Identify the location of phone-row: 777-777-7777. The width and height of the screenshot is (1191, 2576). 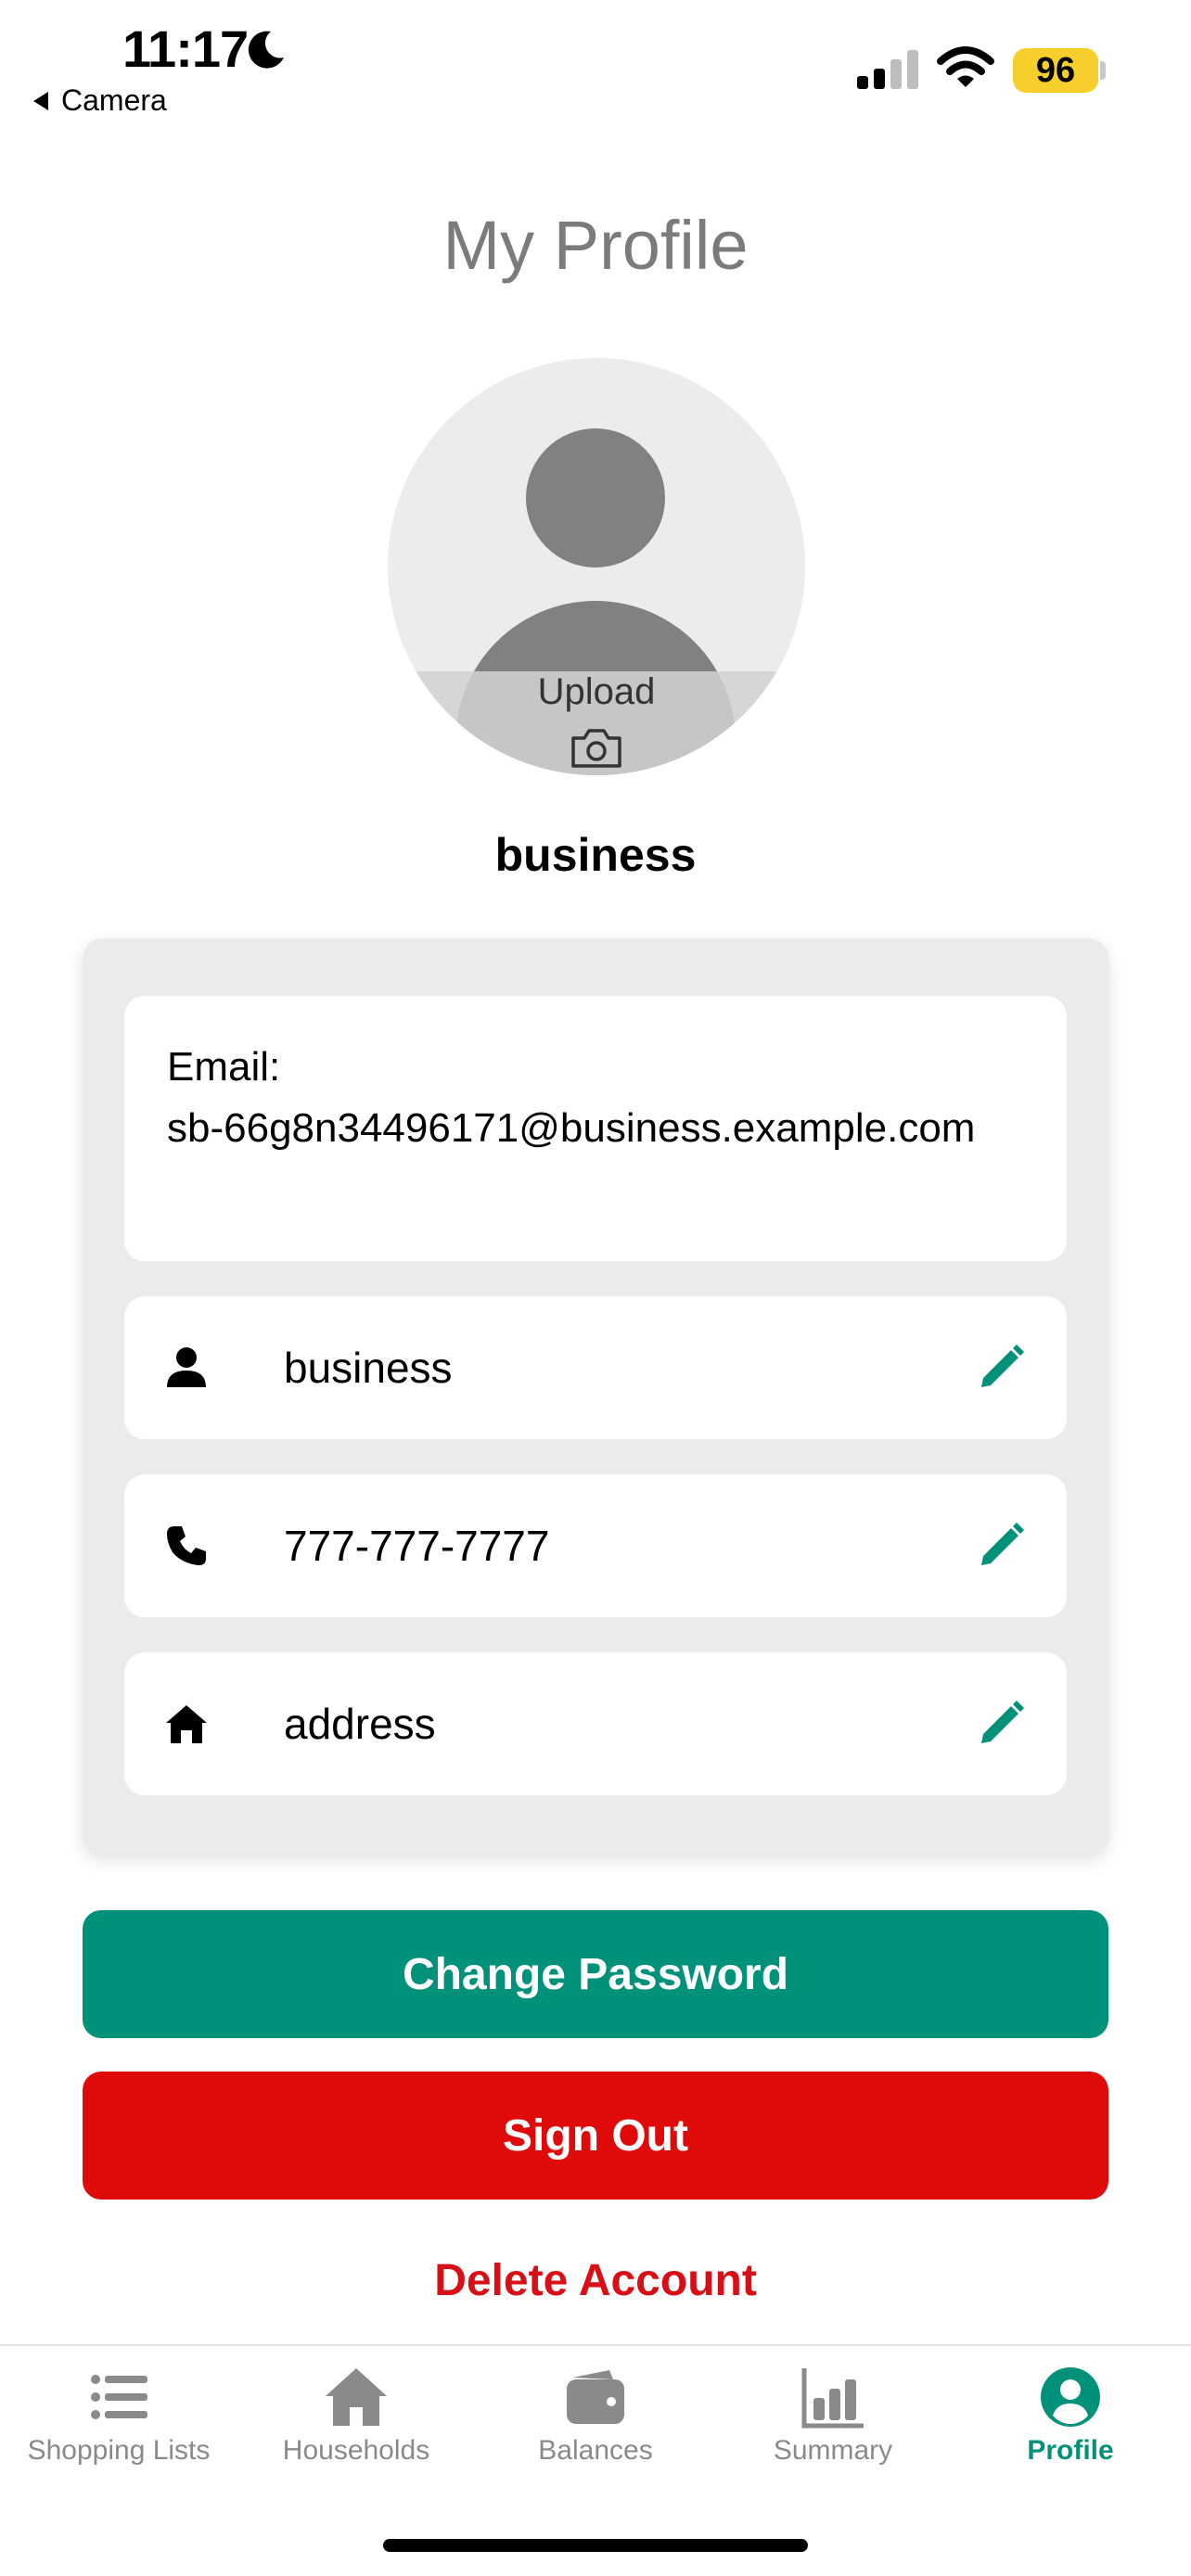
(595, 1545).